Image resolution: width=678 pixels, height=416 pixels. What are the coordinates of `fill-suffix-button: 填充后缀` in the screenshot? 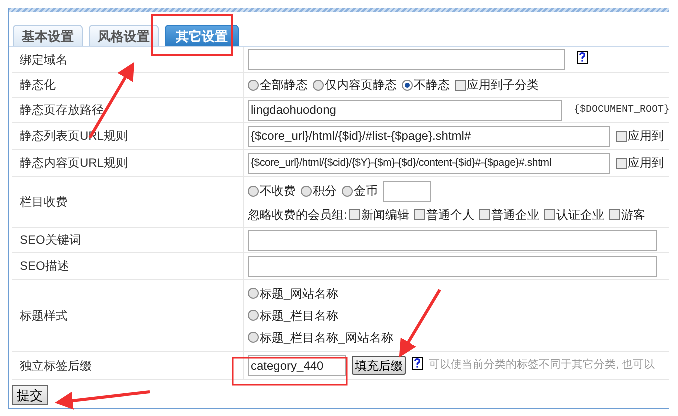 It's located at (379, 365).